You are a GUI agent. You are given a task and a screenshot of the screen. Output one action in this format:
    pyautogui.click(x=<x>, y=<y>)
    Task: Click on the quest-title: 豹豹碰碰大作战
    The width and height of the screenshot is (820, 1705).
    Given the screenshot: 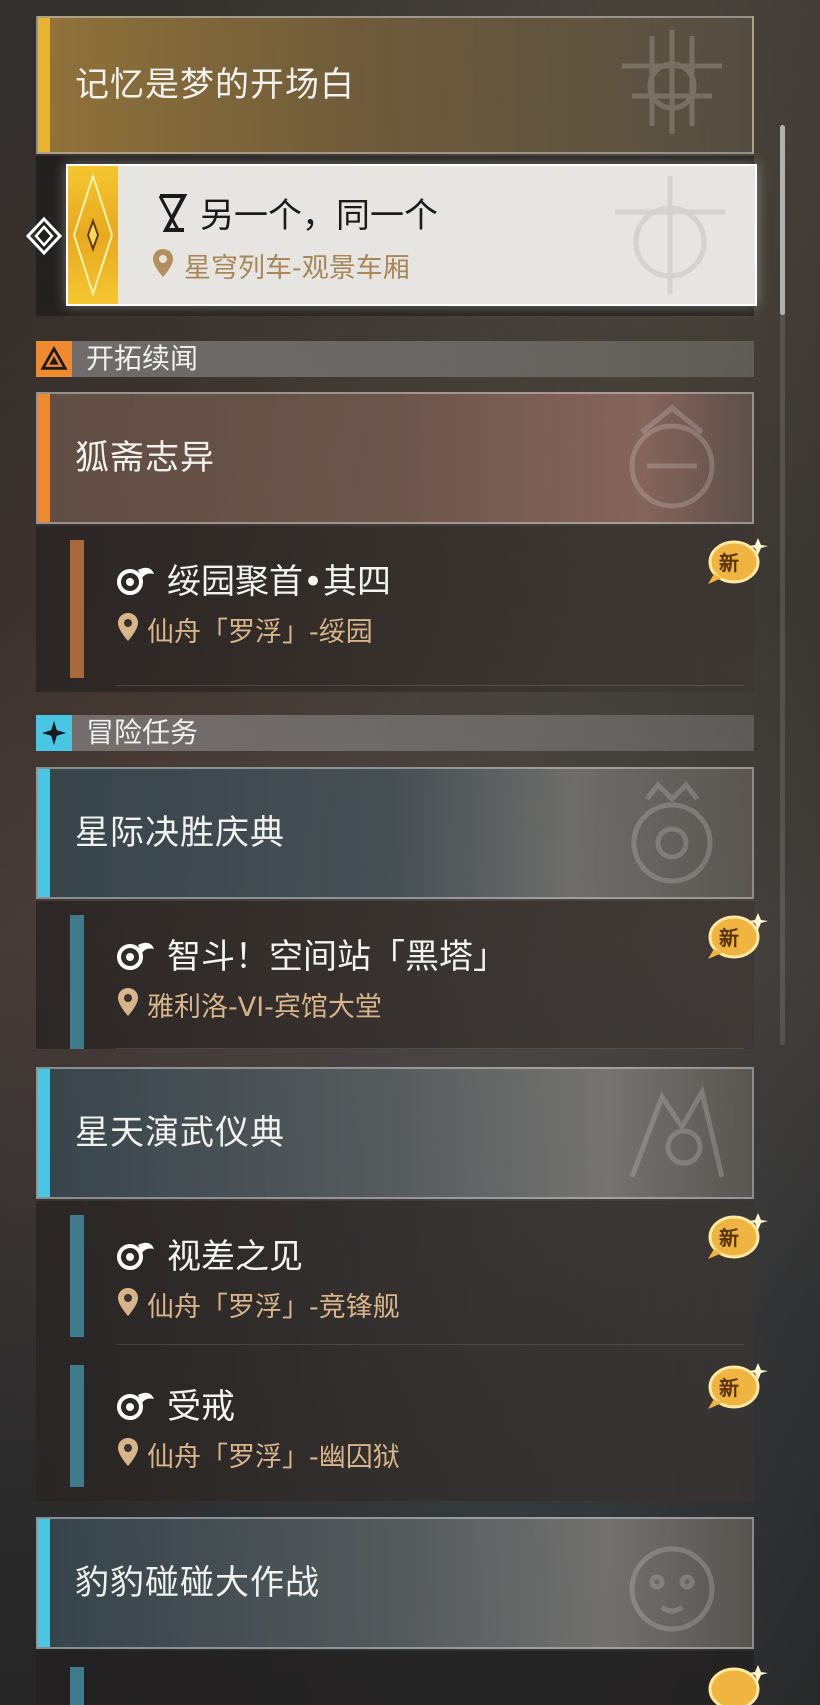 What is the action you would take?
    pyautogui.click(x=197, y=1583)
    